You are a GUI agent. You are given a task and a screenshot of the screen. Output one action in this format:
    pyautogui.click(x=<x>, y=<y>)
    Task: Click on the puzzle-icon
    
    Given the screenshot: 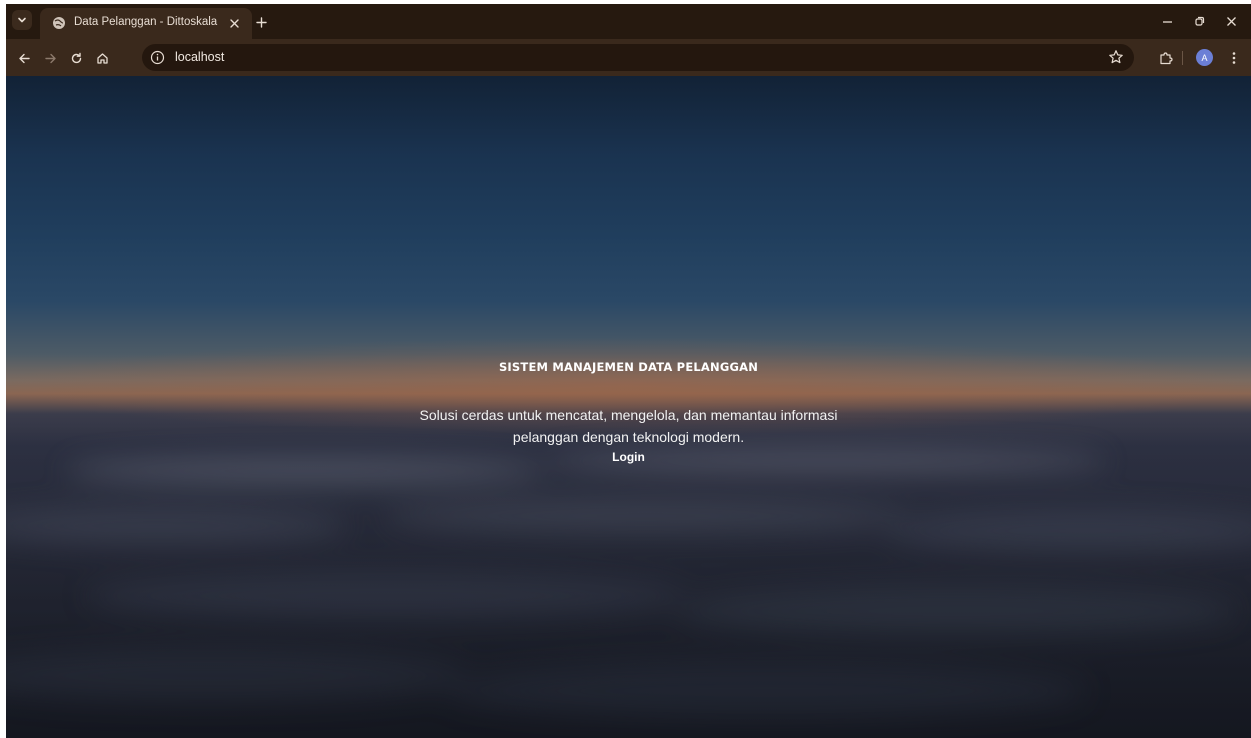 What is the action you would take?
    pyautogui.click(x=1166, y=58)
    